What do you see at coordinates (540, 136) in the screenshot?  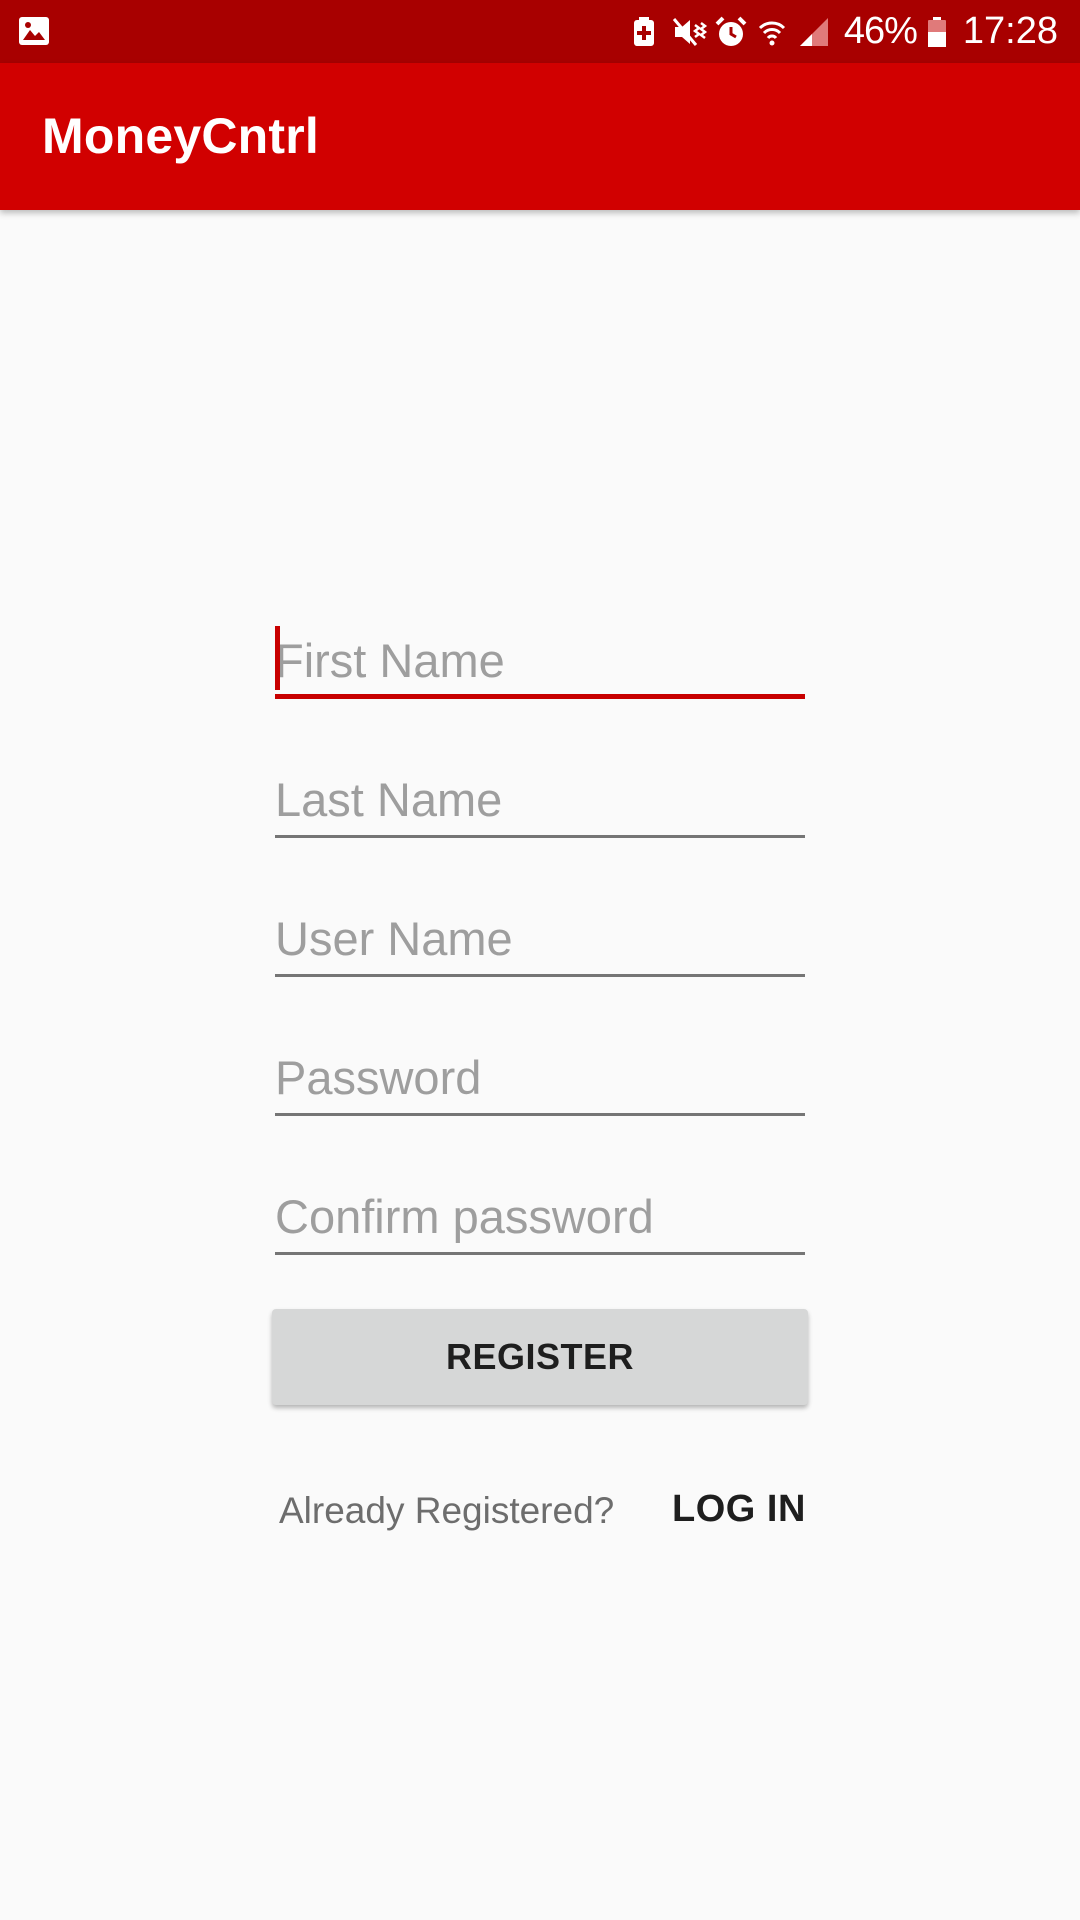 I see `app-bar: MoneyCntrl` at bounding box center [540, 136].